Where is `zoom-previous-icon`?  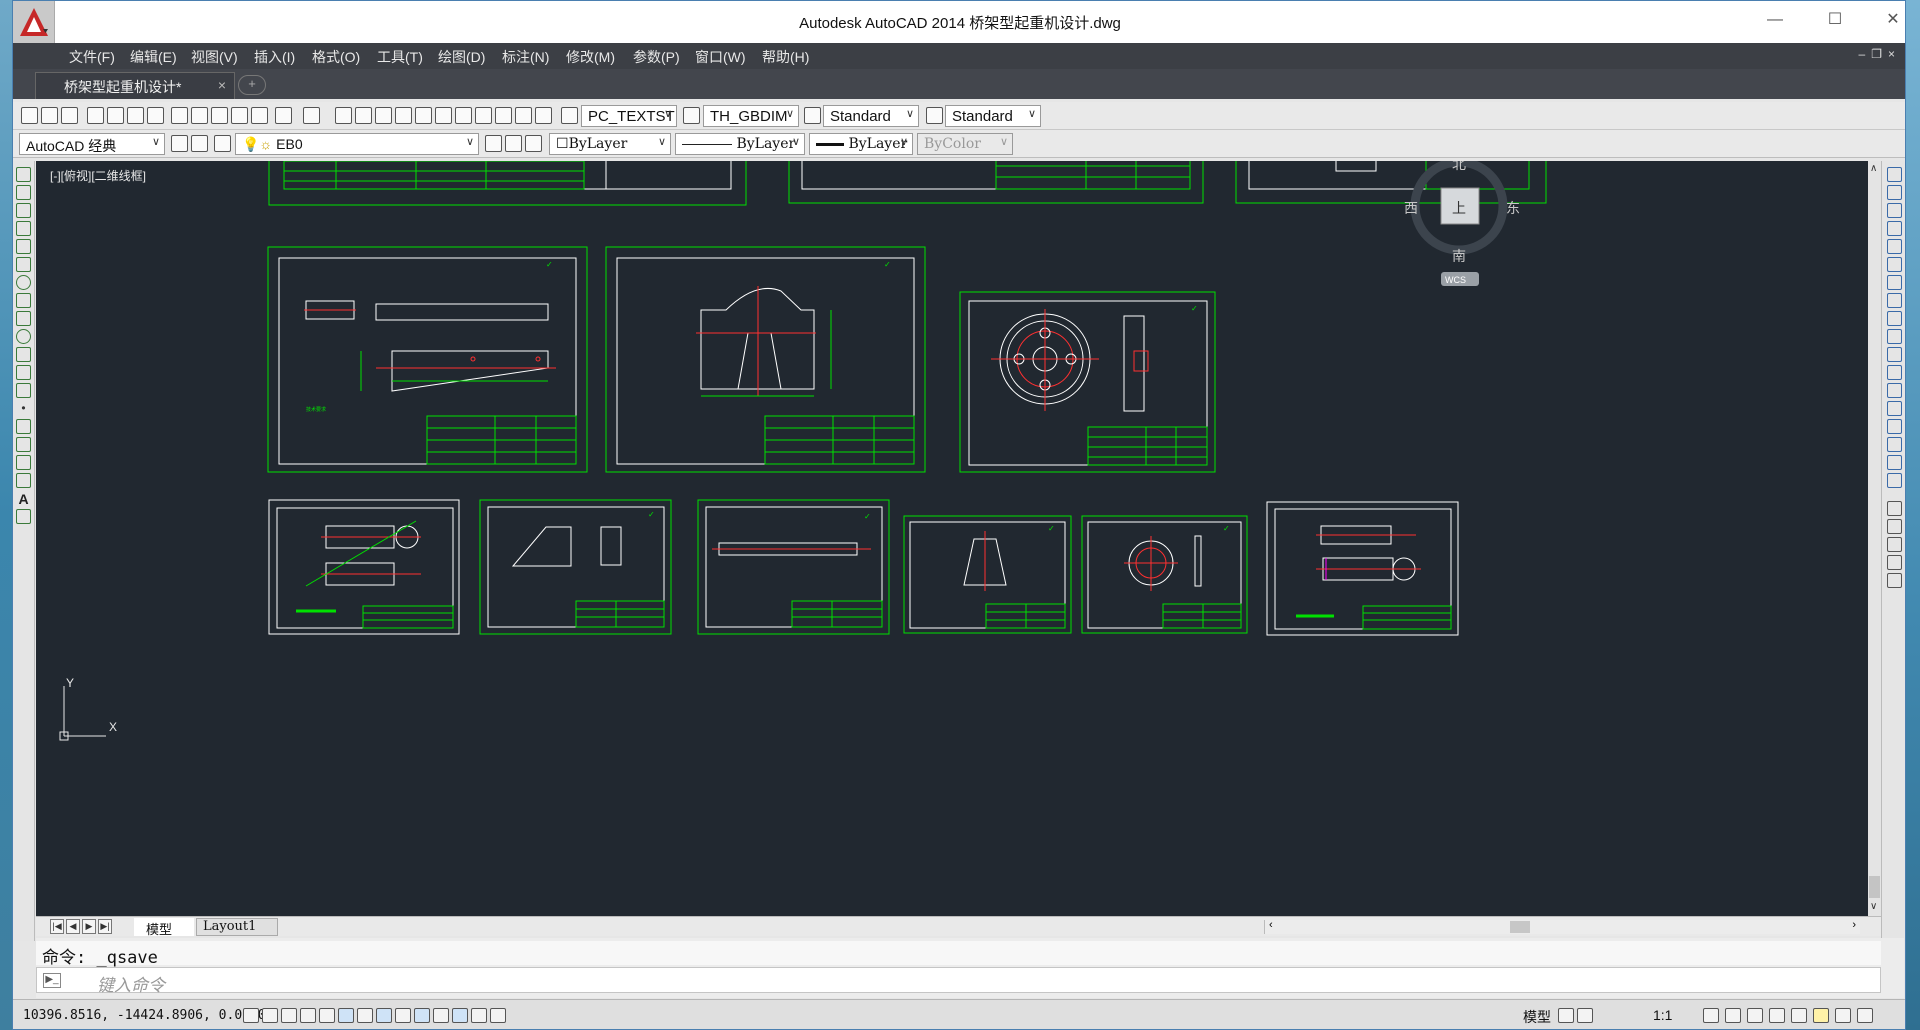 zoom-previous-icon is located at coordinates (403, 115).